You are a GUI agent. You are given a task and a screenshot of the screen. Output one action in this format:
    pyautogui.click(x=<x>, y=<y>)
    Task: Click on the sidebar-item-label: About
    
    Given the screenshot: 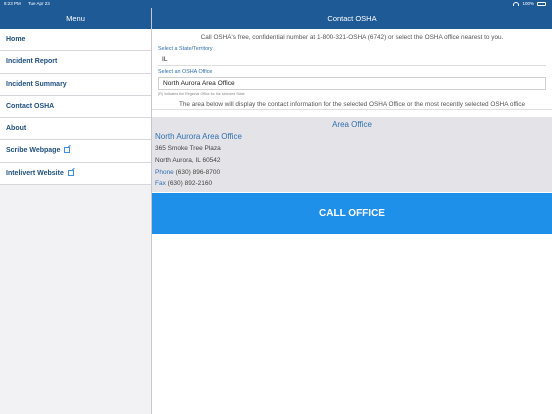 What is the action you would take?
    pyautogui.click(x=16, y=129)
    